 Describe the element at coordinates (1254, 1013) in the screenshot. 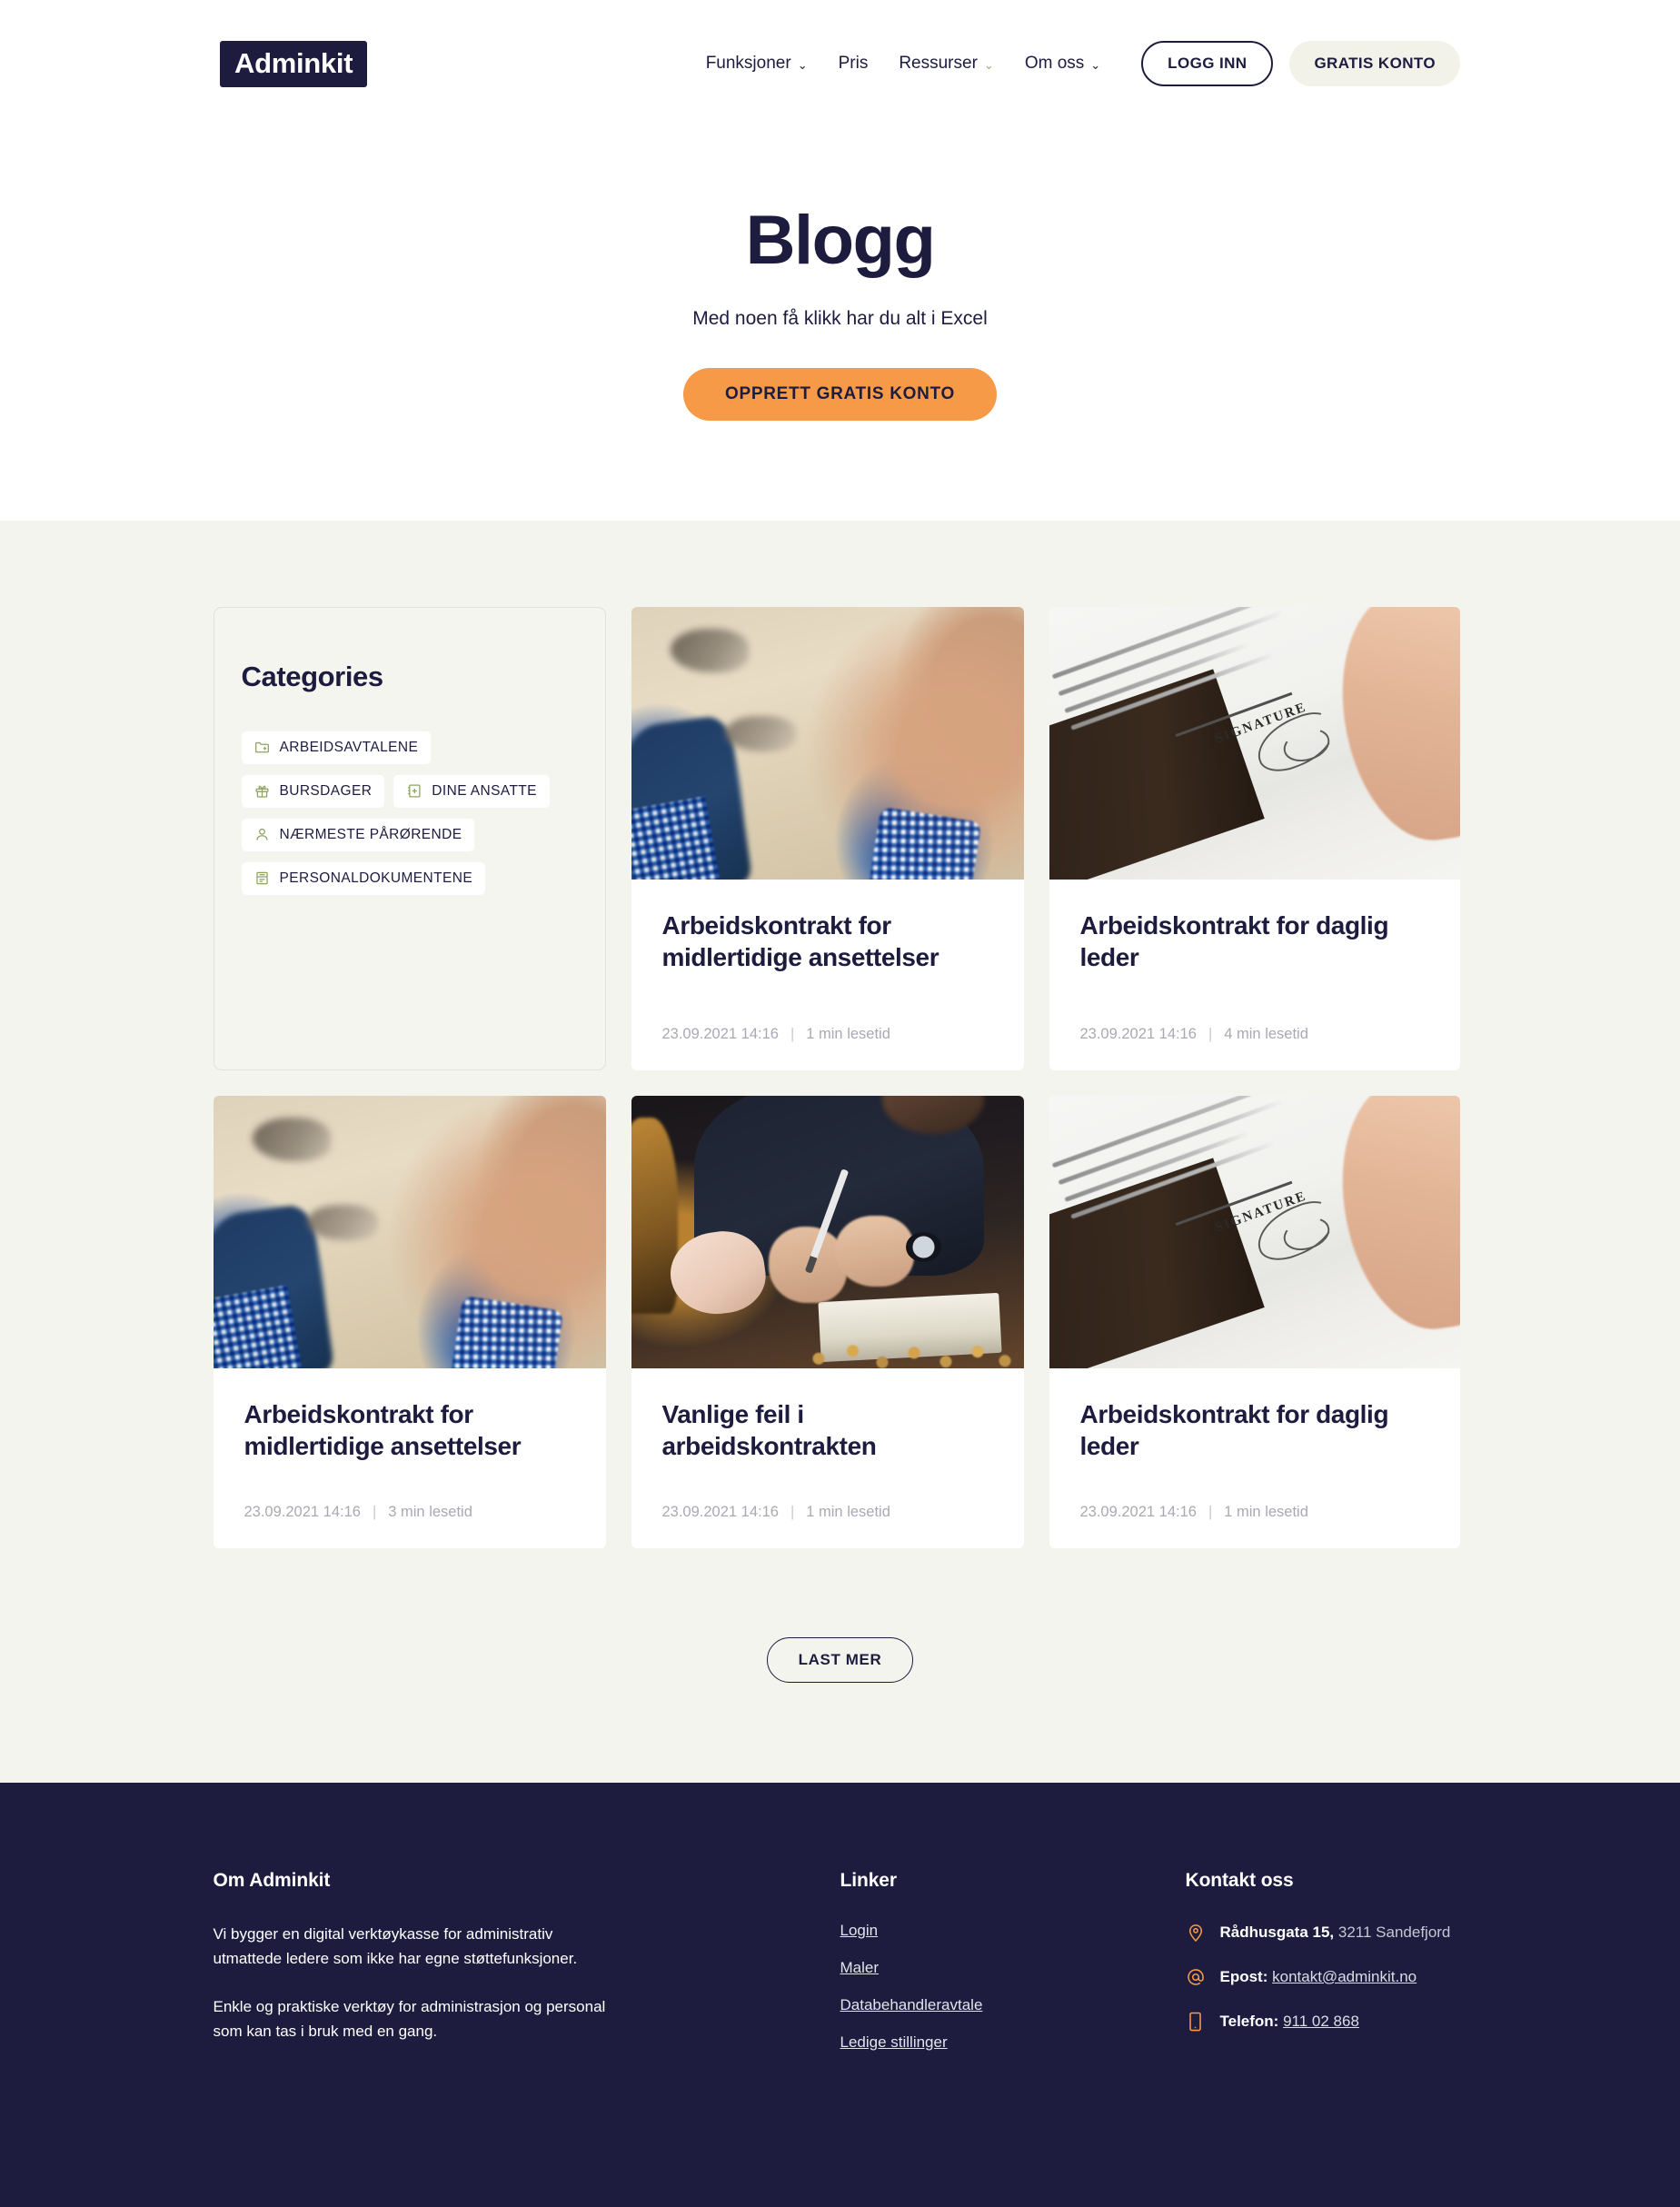

I see `blog-card-meta: 23.09.2021 14:16 | 4 min lesetid` at that location.